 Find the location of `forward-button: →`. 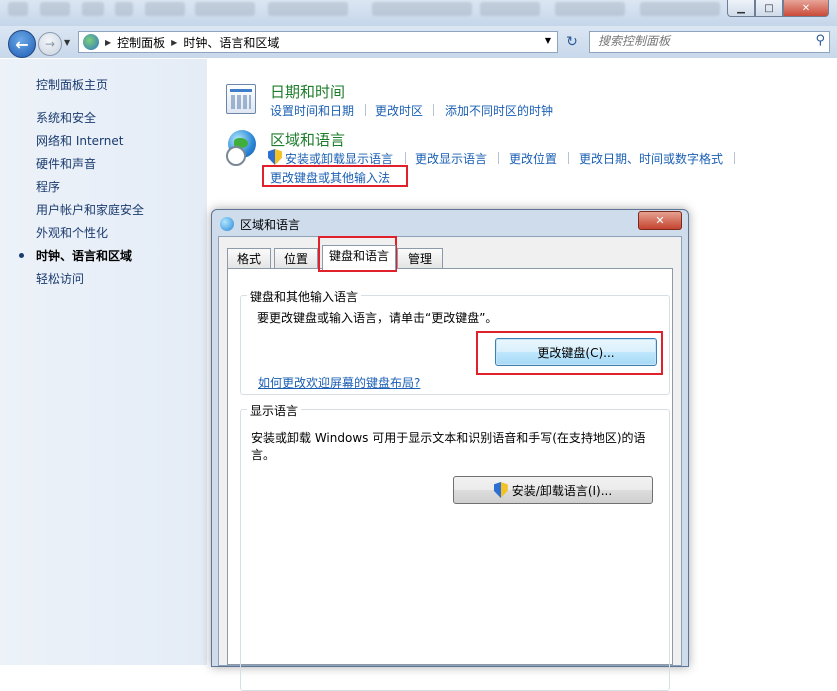

forward-button: → is located at coordinates (50, 44).